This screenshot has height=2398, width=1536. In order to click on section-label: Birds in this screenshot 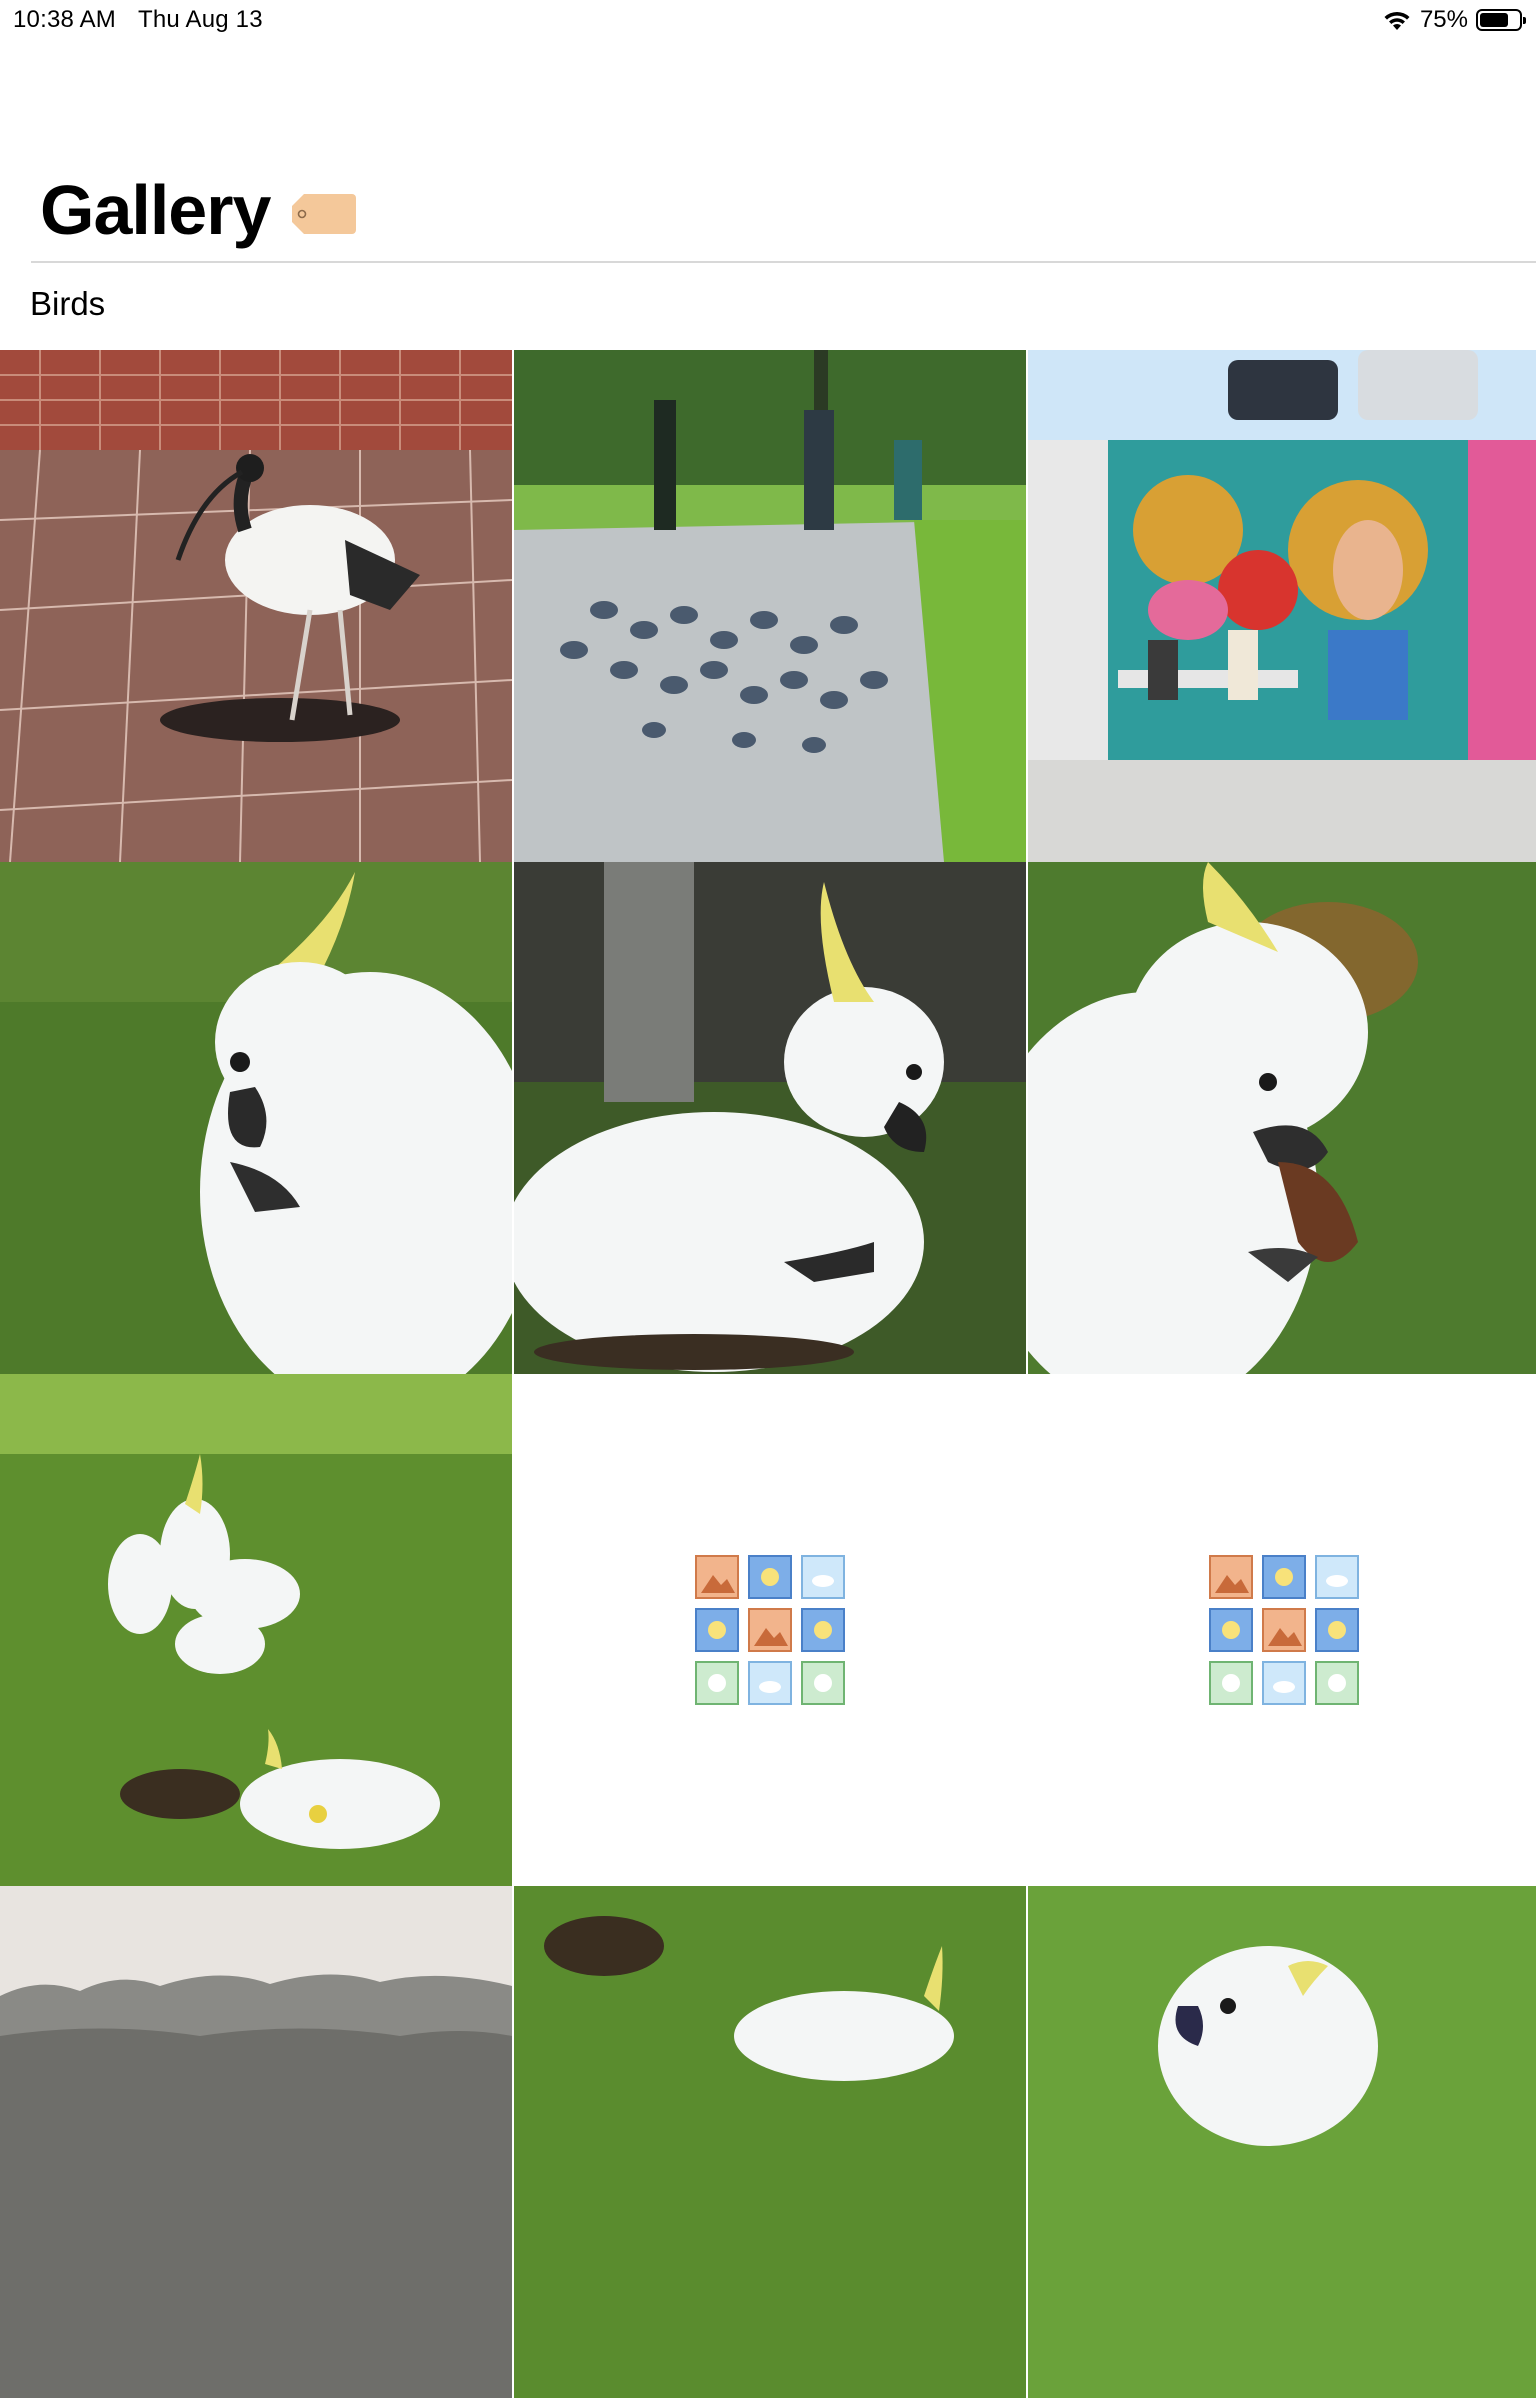, I will do `click(68, 303)`.